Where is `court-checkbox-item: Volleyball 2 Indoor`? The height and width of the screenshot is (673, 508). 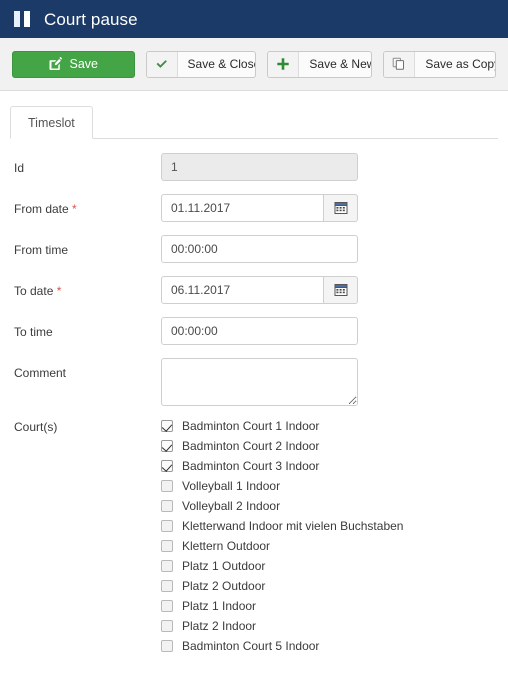 court-checkbox-item: Volleyball 2 Indoor is located at coordinates (282, 506).